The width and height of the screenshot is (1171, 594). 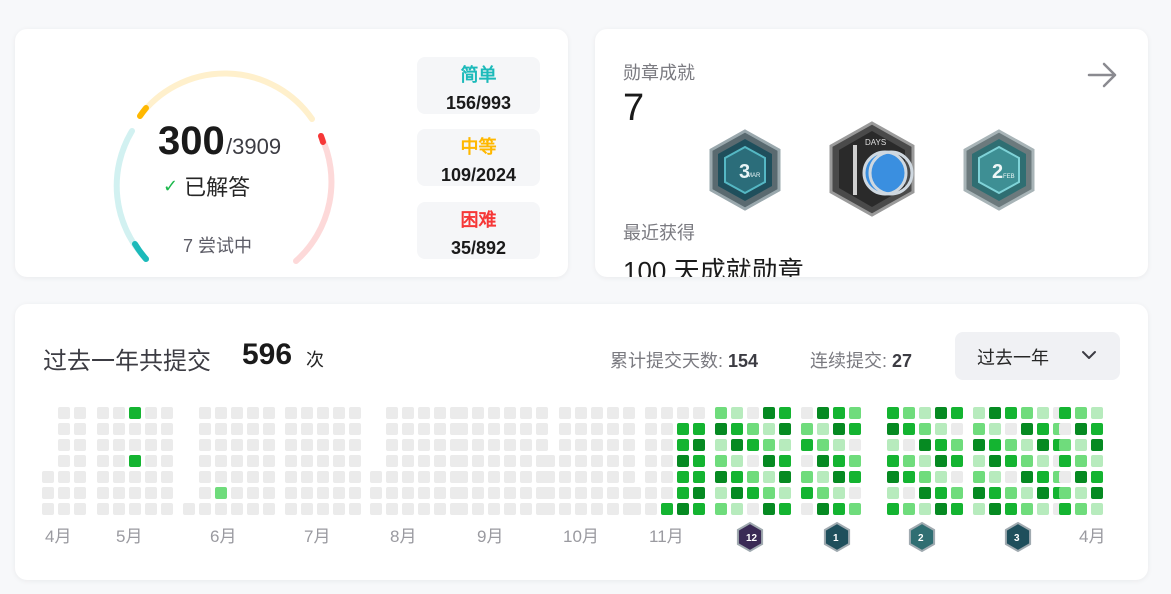 I want to click on january-badge-icon: 1, so click(x=837, y=537).